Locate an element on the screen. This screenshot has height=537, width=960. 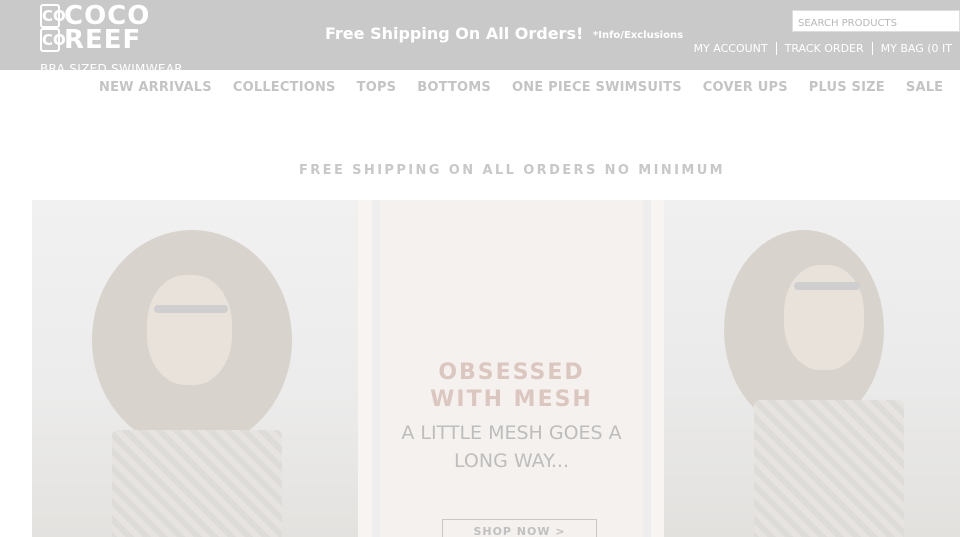
shop-now-button: SHOP NOW > is located at coordinates (519, 528).